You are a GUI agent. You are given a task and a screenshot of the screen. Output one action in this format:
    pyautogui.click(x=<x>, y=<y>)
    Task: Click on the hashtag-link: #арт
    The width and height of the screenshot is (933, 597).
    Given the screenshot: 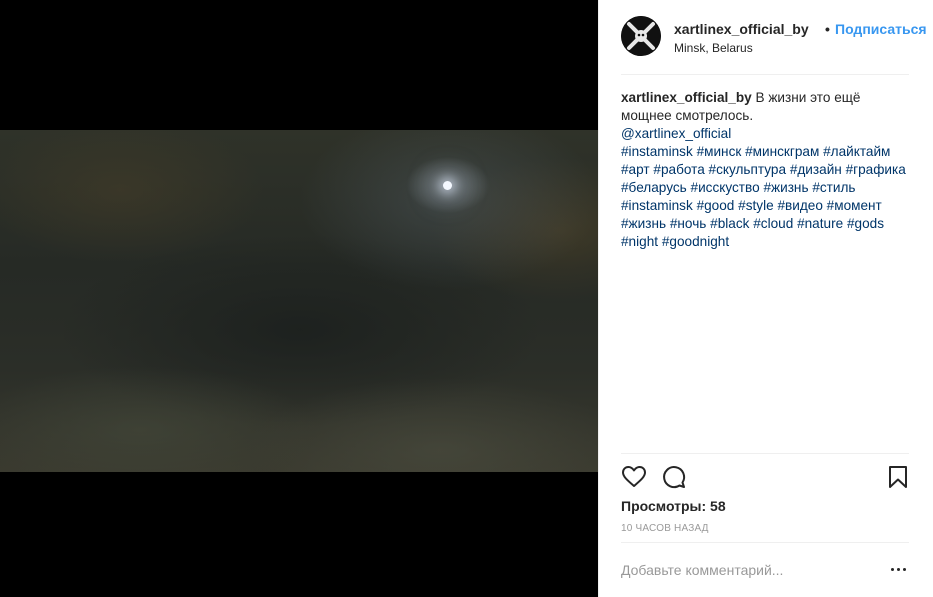 What is the action you would take?
    pyautogui.click(x=635, y=169)
    